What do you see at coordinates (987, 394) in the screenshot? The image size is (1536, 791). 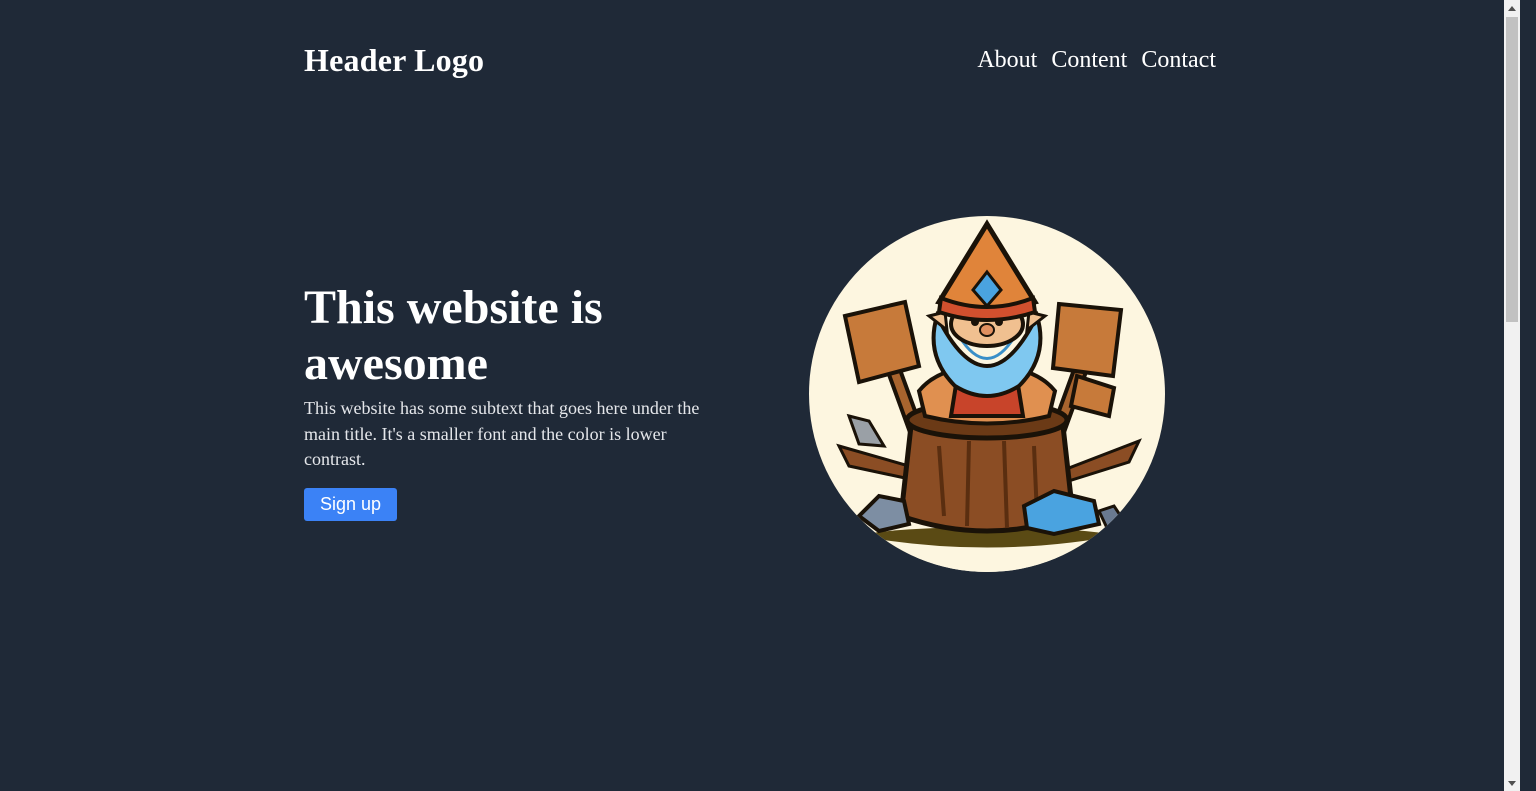 I see `gnome-illustration-icon` at bounding box center [987, 394].